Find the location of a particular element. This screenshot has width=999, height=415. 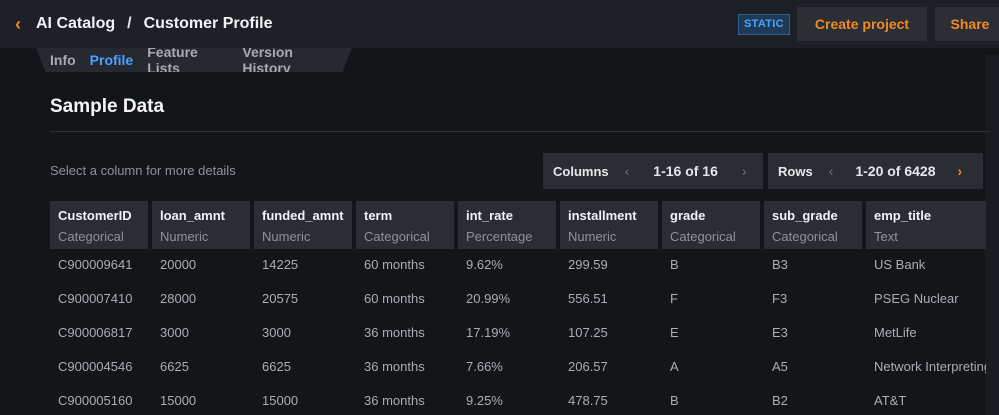

column-name: sub_grade is located at coordinates (805, 215).